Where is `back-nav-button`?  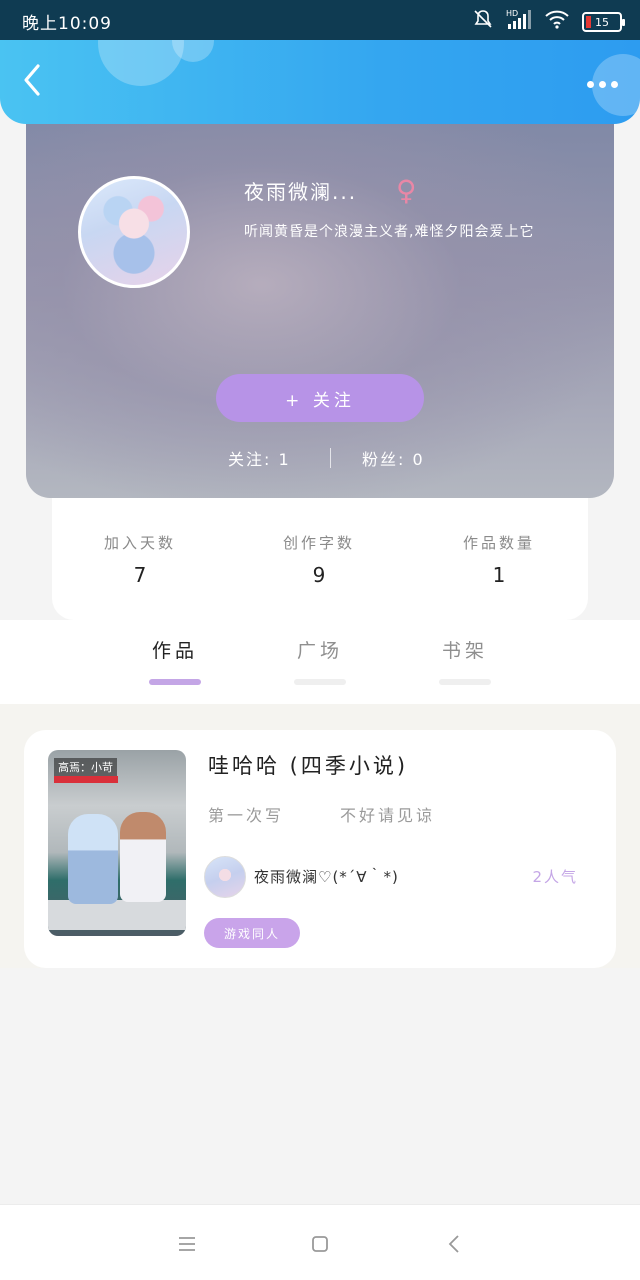
back-nav-button is located at coordinates (455, 1244).